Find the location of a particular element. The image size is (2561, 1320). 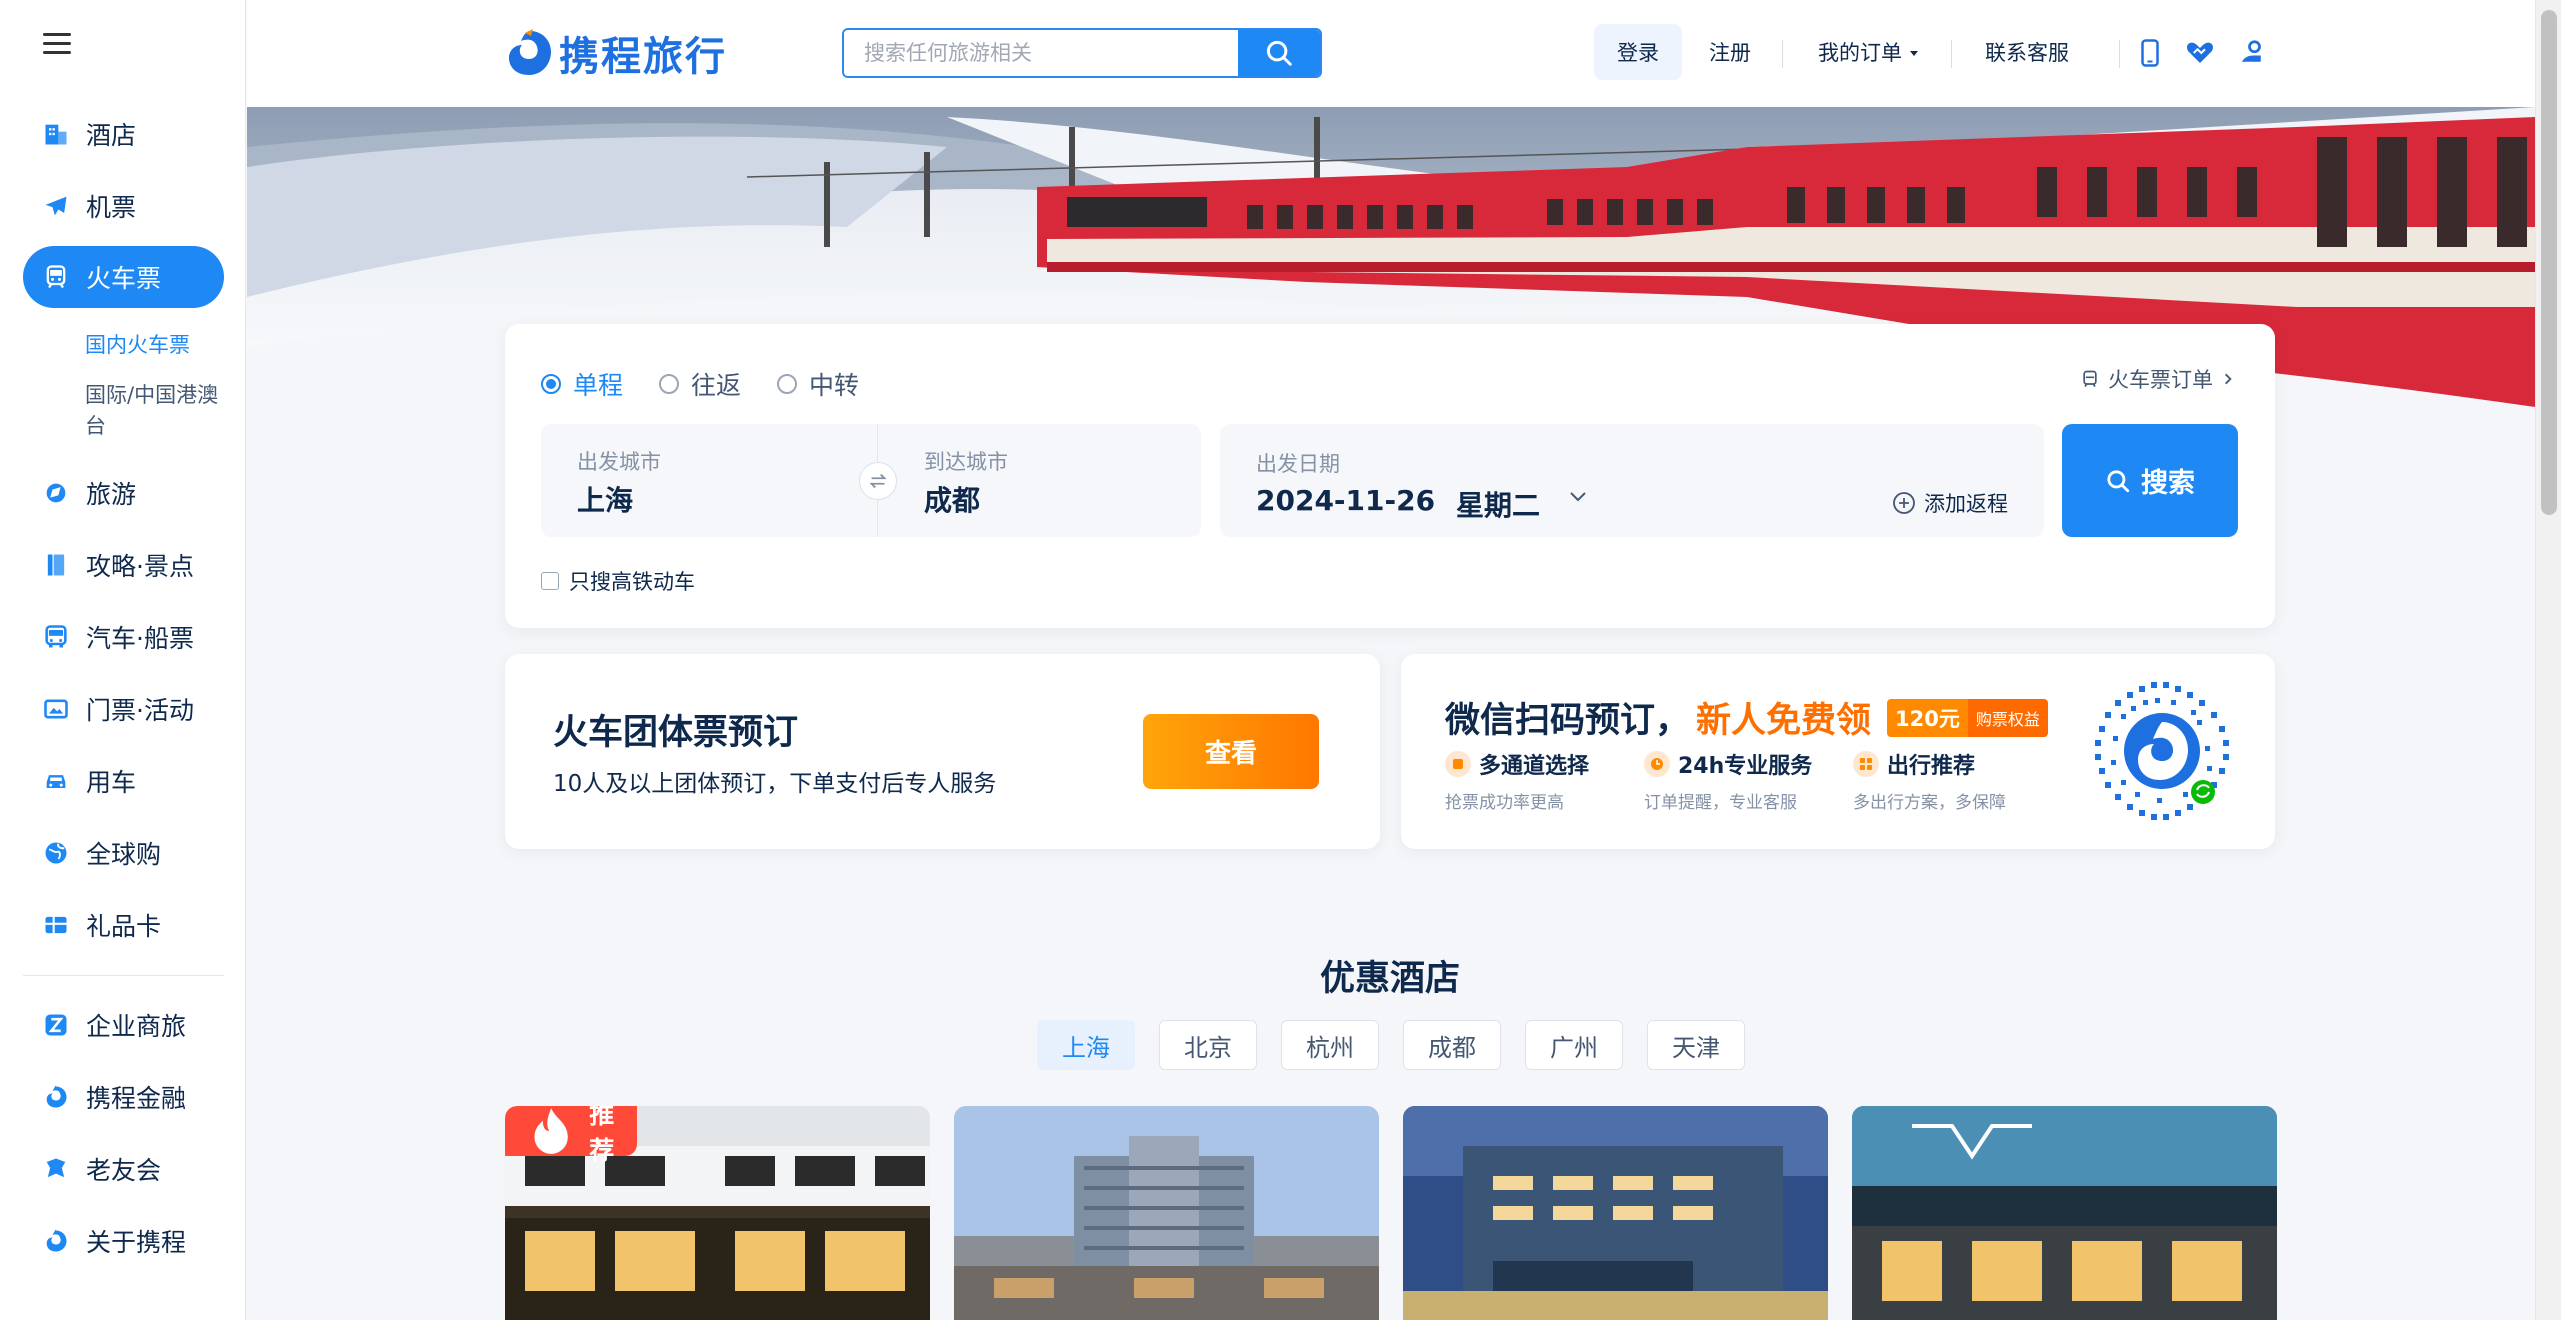

sidebar-item-business: 企业商旅 is located at coordinates (123, 1025).